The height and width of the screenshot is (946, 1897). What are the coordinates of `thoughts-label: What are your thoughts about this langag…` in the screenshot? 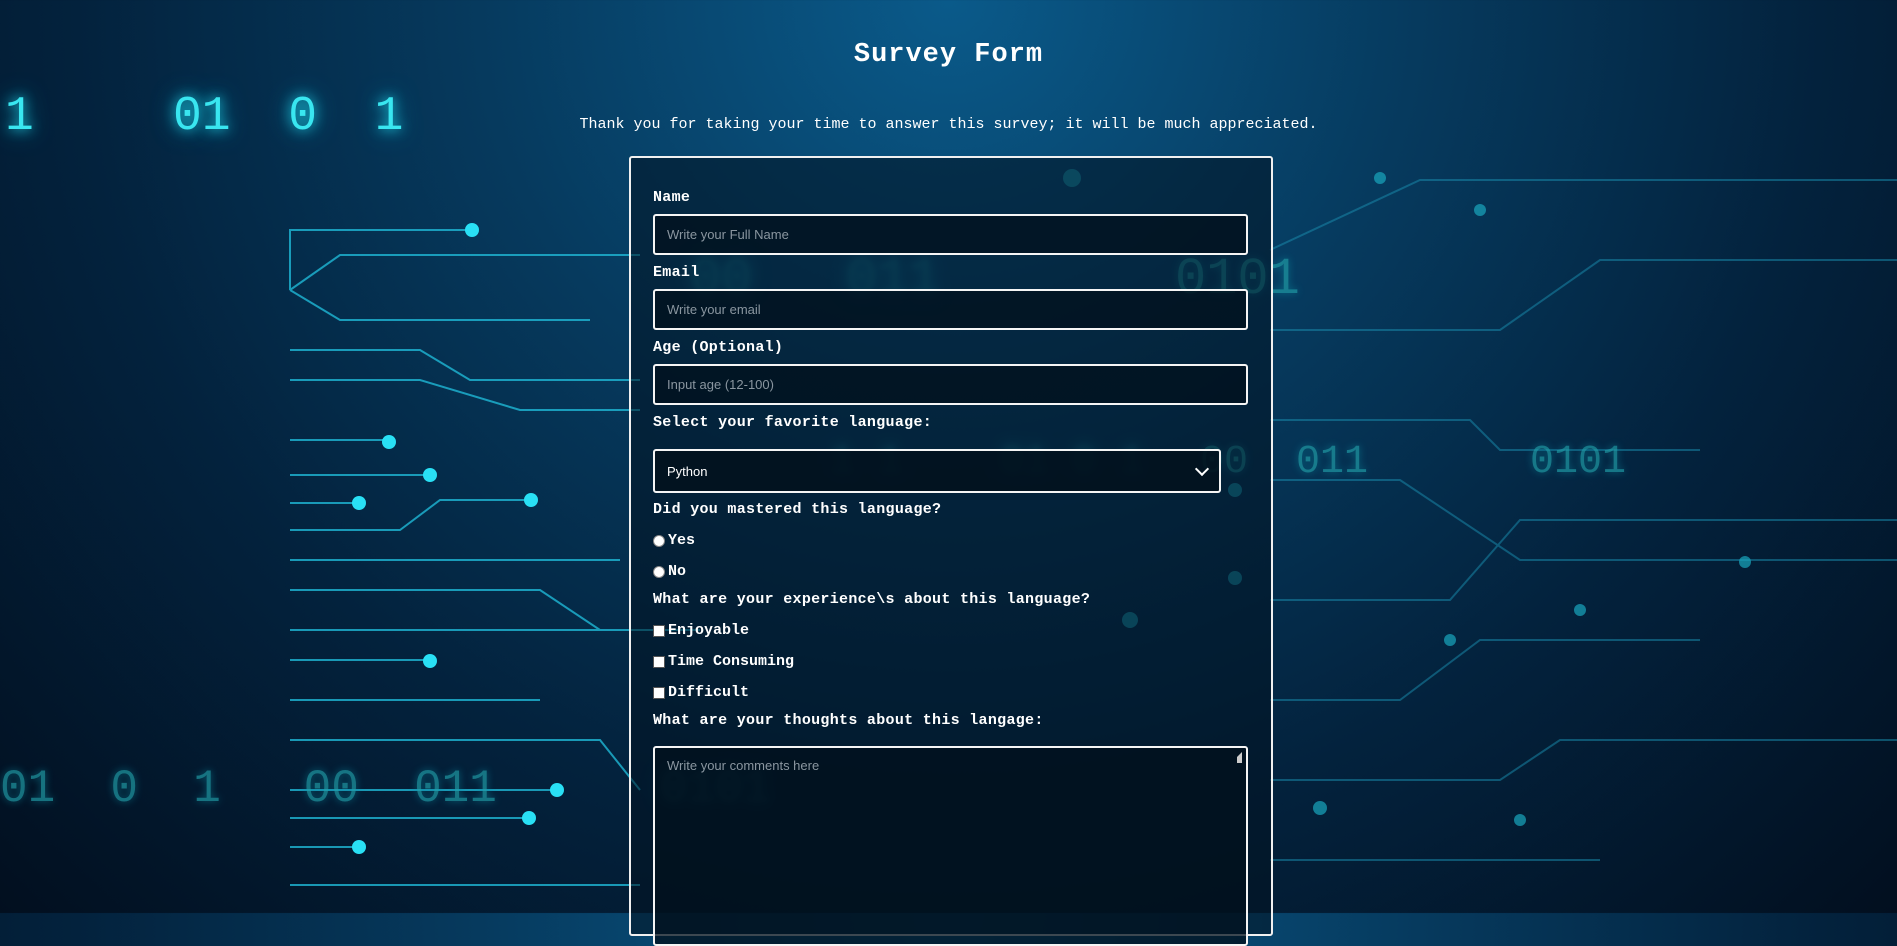 It's located at (848, 720).